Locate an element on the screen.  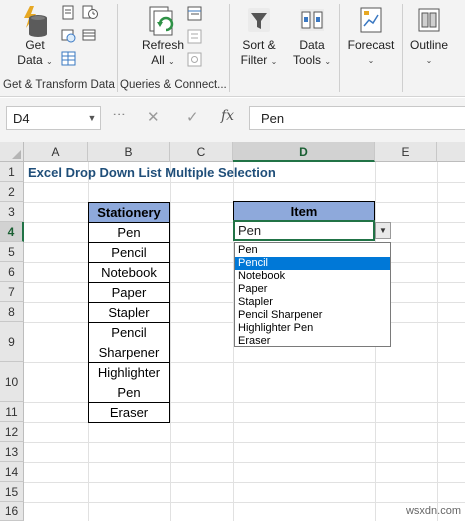
select-all-button is located at coordinates (12, 152).